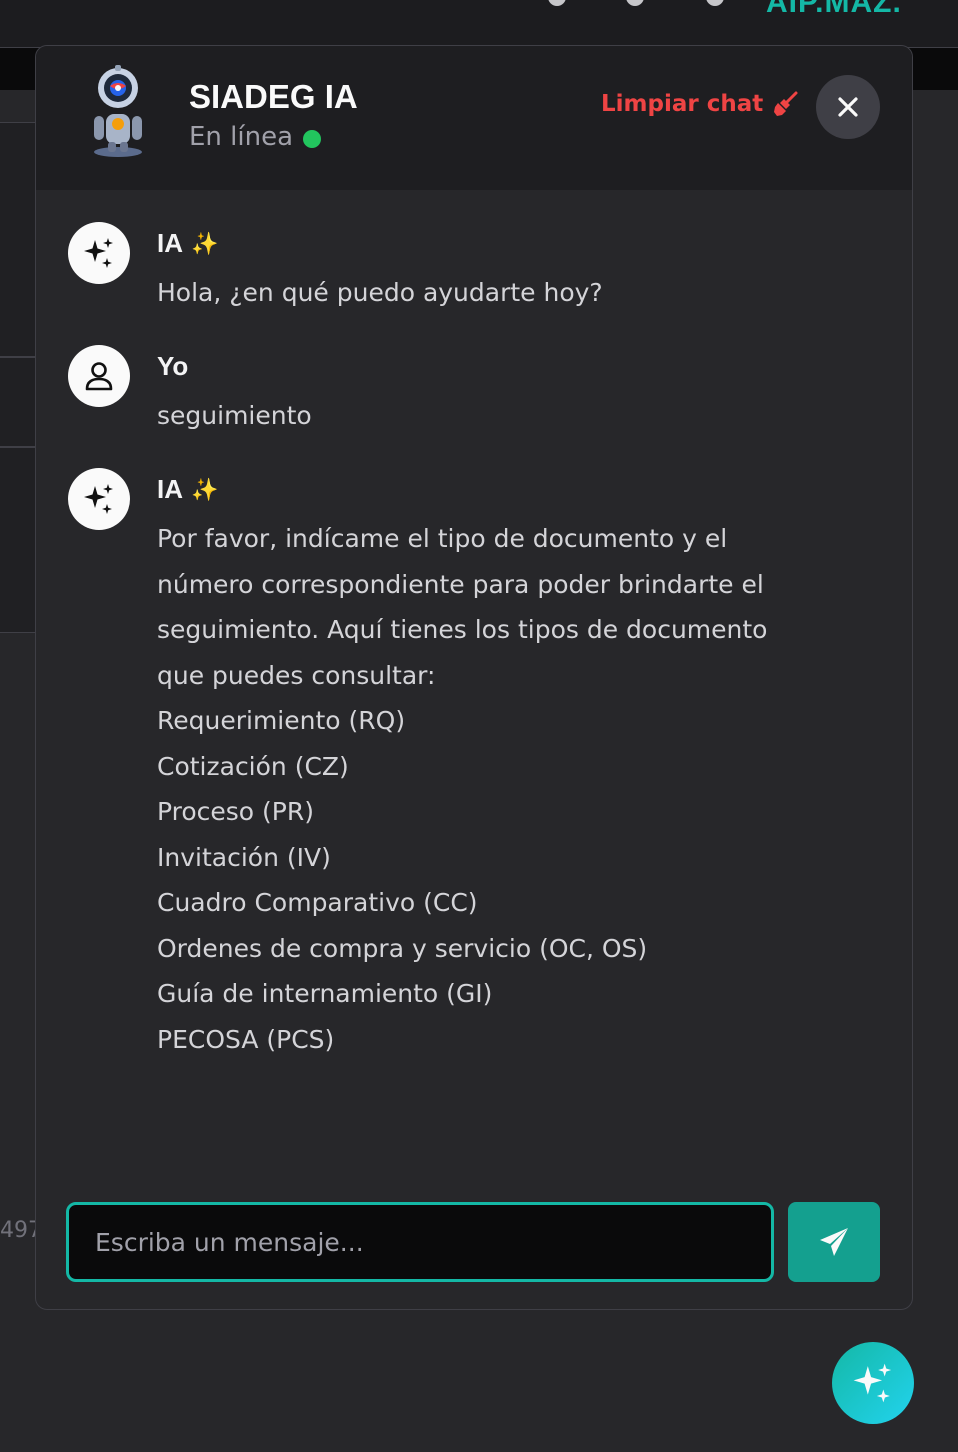 Image resolution: width=958 pixels, height=1452 pixels. What do you see at coordinates (507, 416) in the screenshot?
I see `message-text: seguimiento` at bounding box center [507, 416].